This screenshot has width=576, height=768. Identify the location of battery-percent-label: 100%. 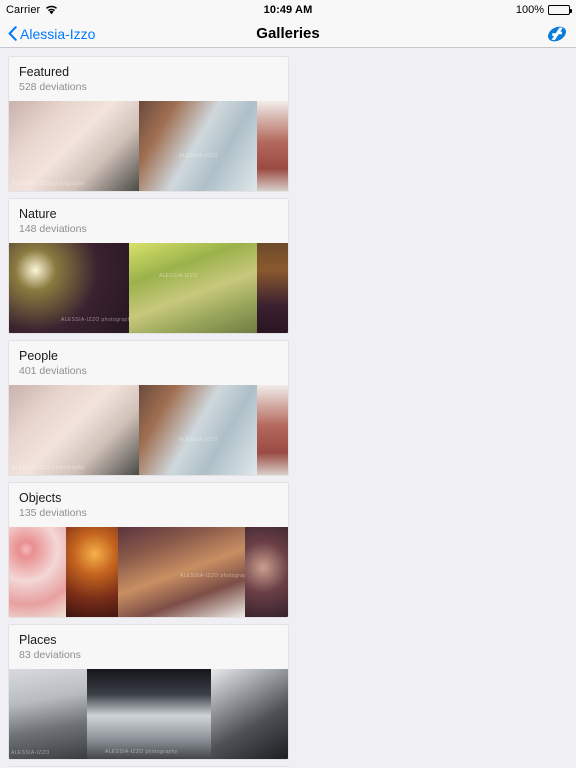
(529, 10).